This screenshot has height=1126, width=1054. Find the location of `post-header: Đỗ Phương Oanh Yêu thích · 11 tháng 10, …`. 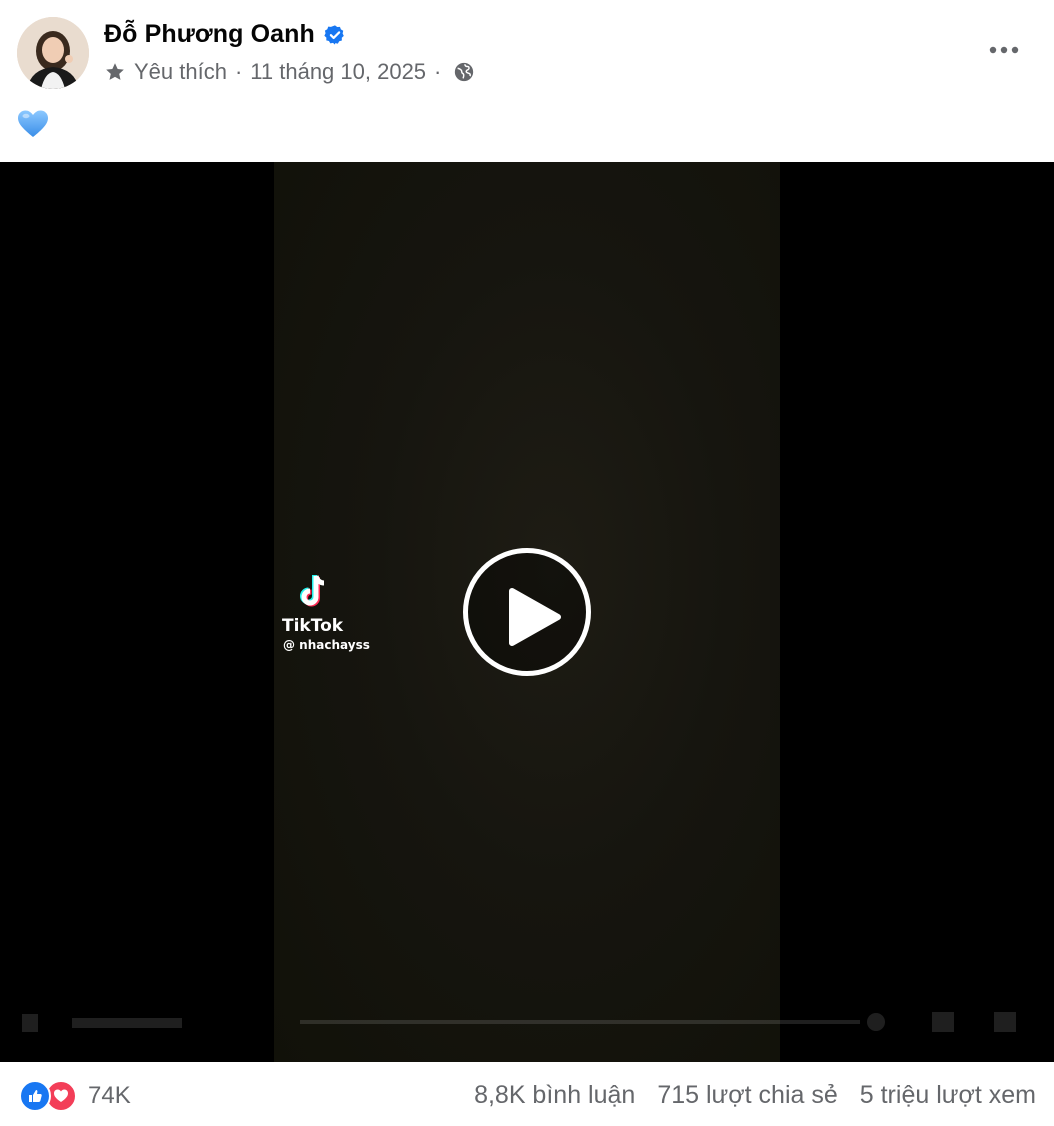

post-header: Đỗ Phương Oanh Yêu thích · 11 tháng 10, … is located at coordinates (527, 81).